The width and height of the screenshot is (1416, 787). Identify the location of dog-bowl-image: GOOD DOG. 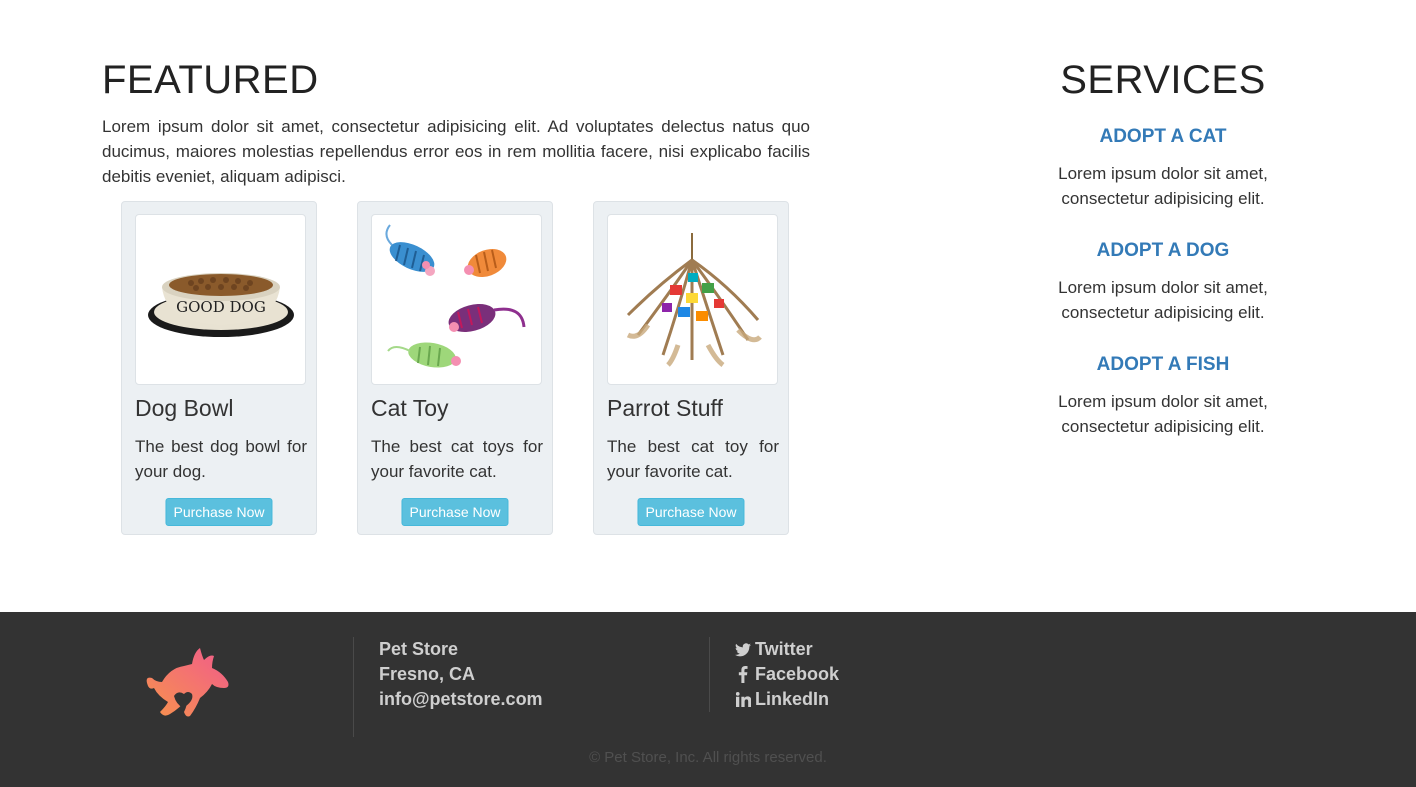
(220, 299).